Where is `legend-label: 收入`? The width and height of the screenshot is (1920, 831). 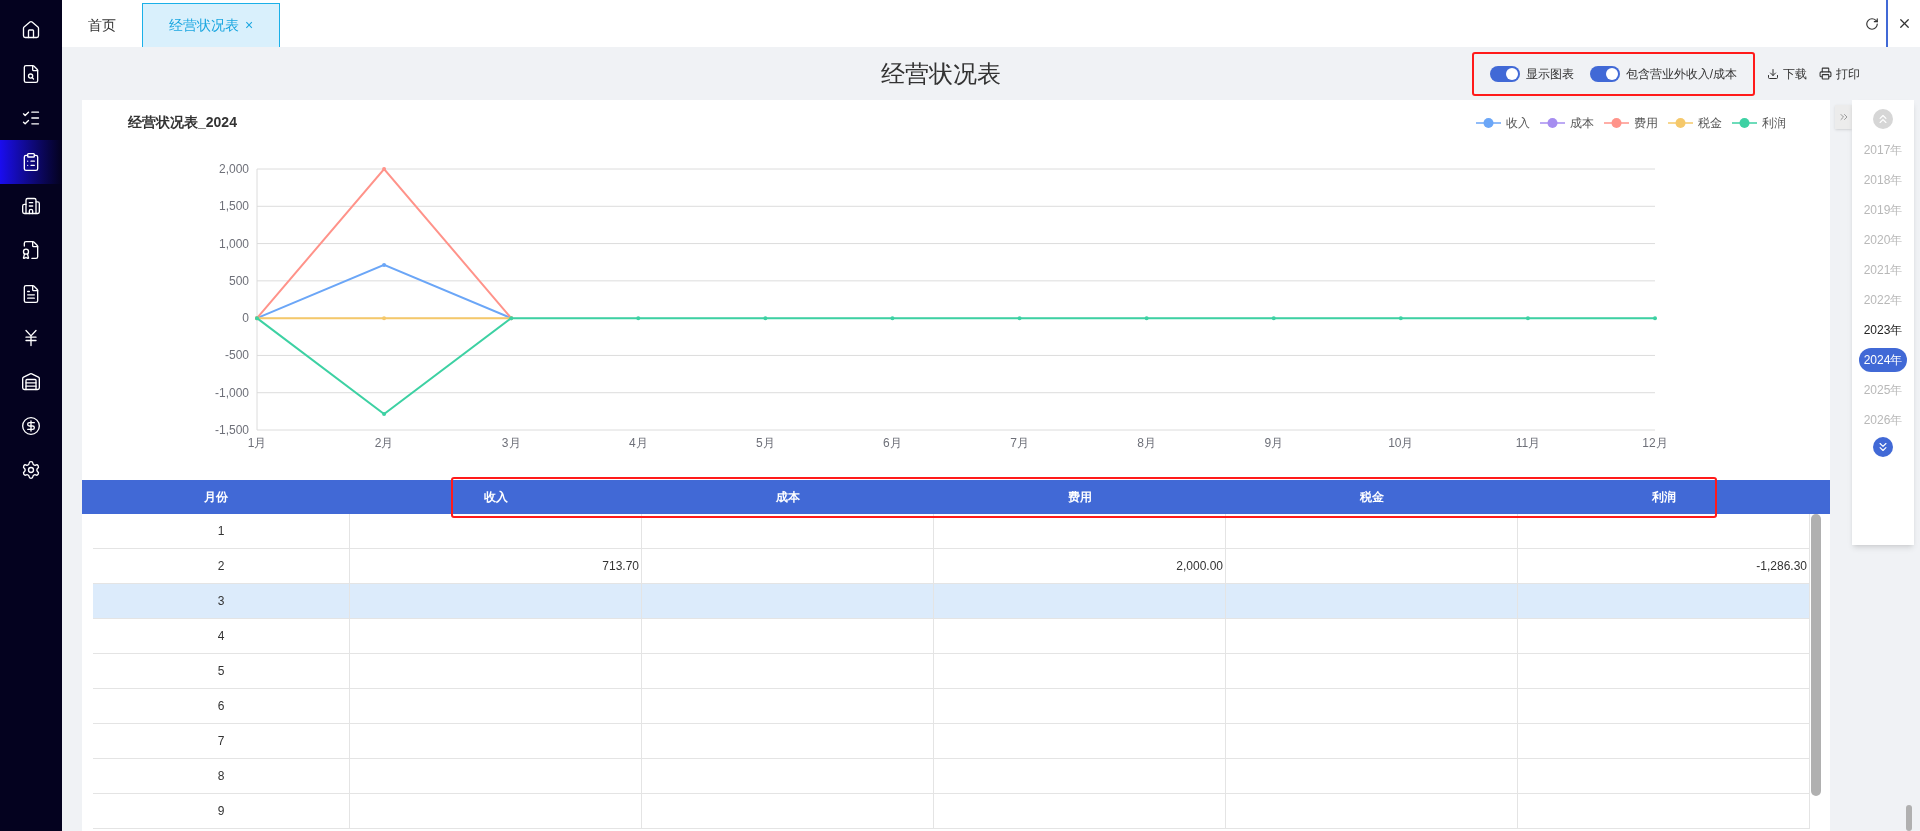 legend-label: 收入 is located at coordinates (1518, 123).